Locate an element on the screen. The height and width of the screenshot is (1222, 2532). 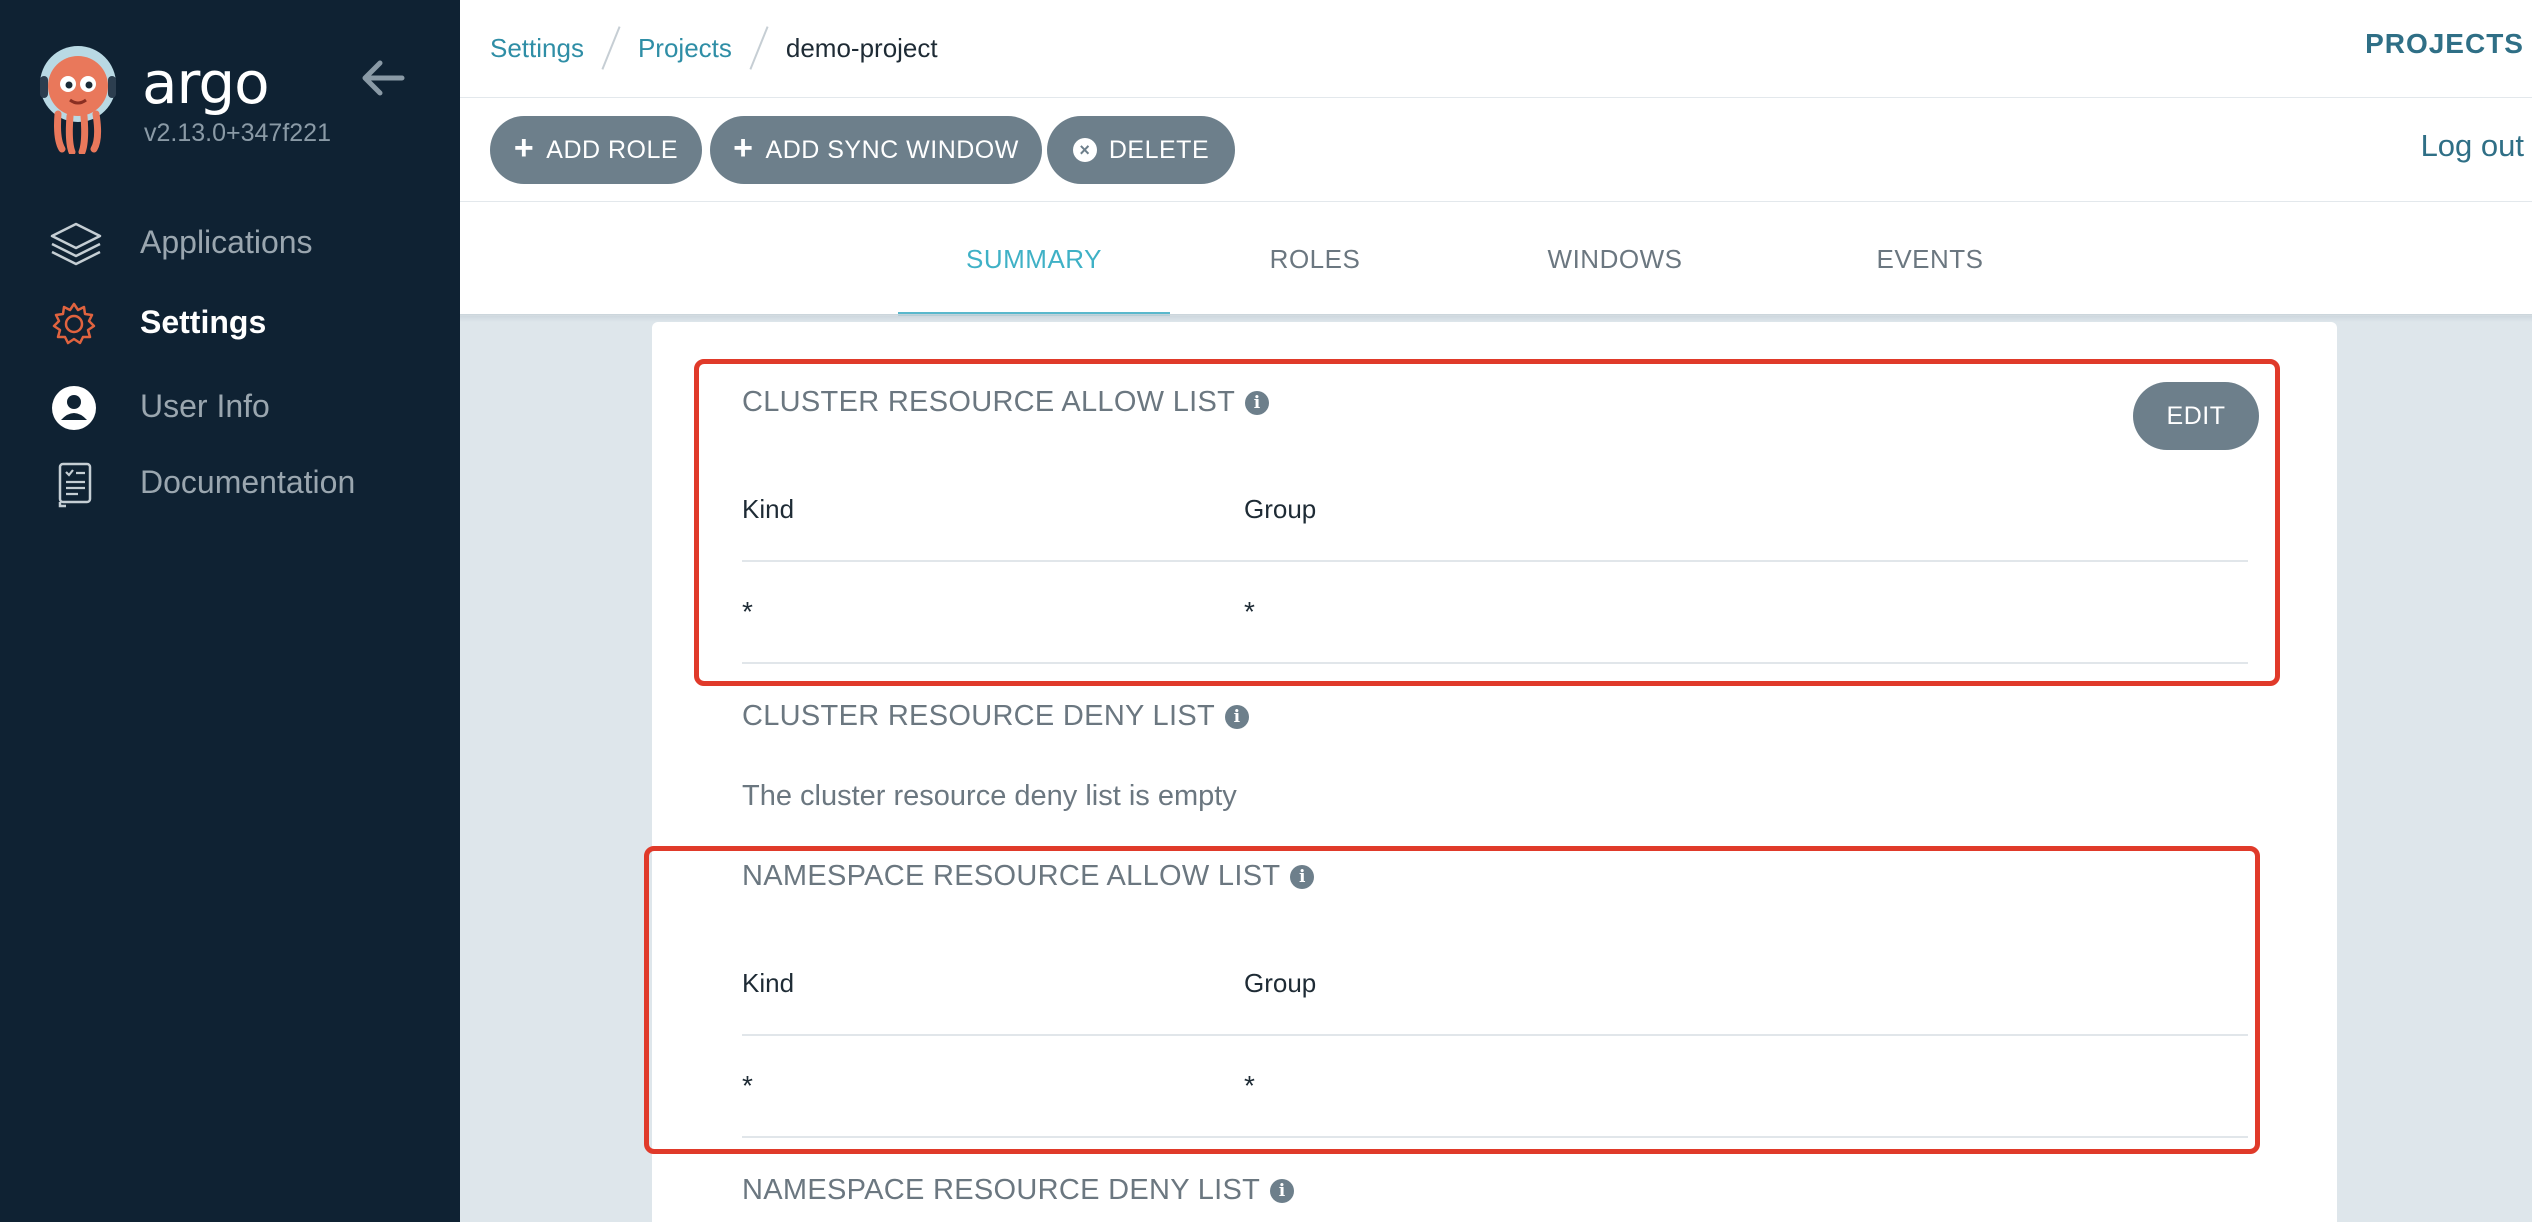
collapse-sidebar-arrow-icon is located at coordinates (382, 78).